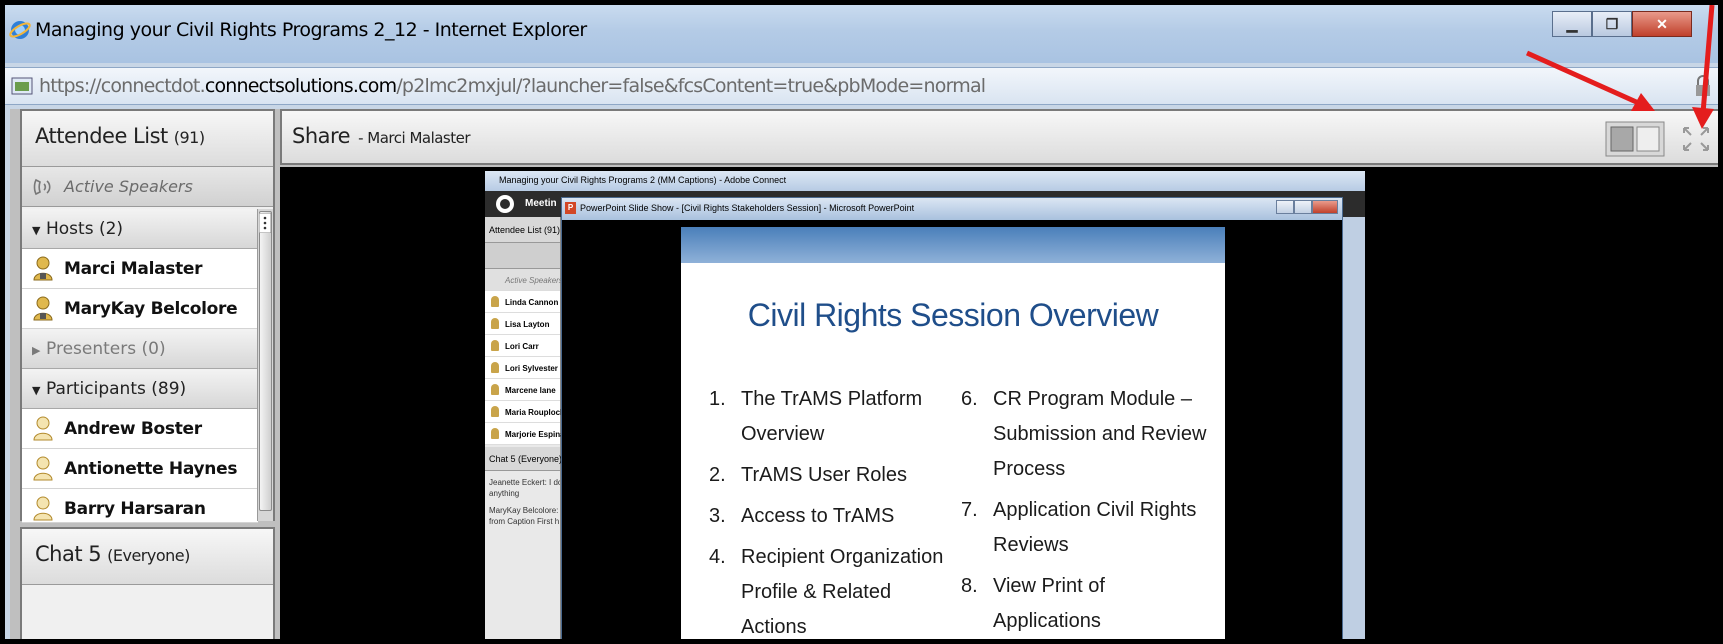  I want to click on list-item: Maria Rouploch, so click(525, 412).